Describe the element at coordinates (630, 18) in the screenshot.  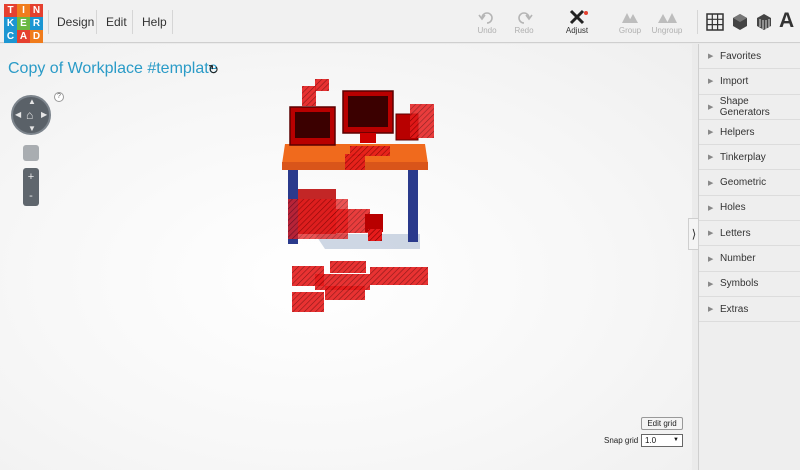
I see `group-icon` at that location.